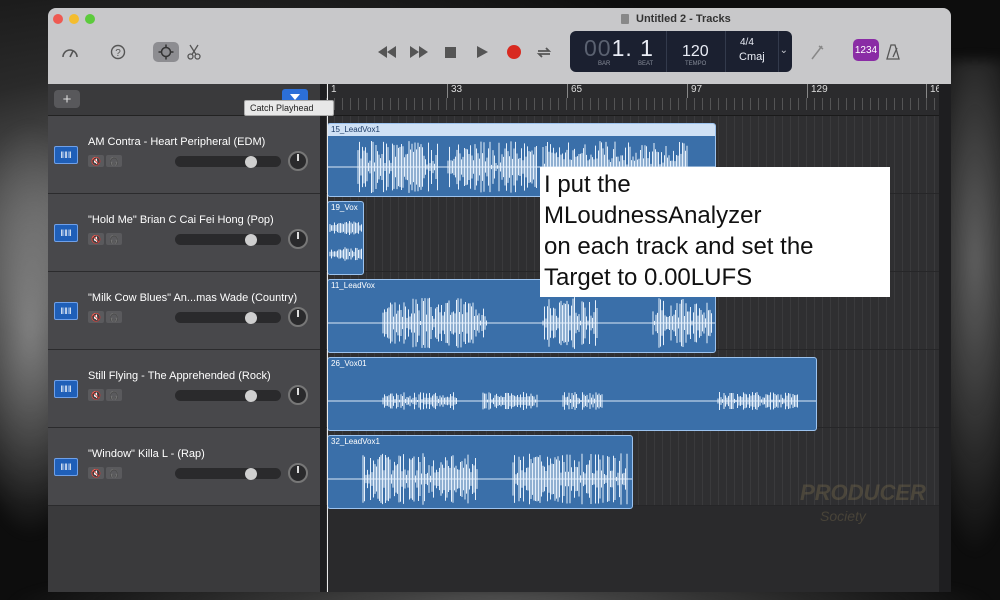  Describe the element at coordinates (70, 52) in the screenshot. I see `library-icon` at that location.